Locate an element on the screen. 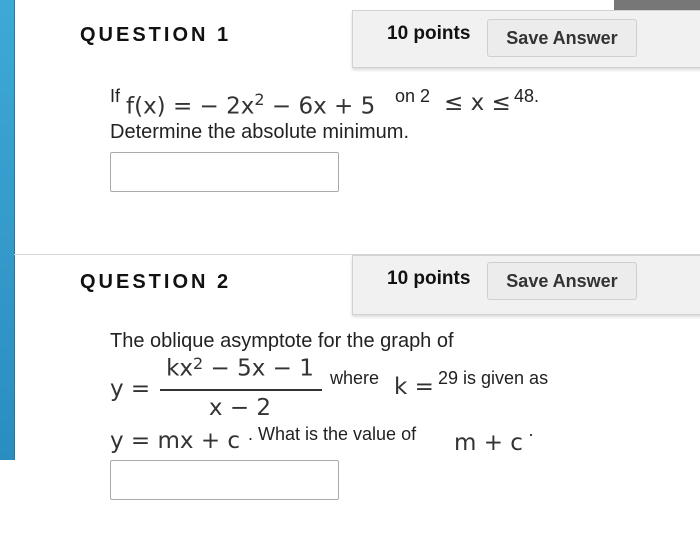  m-plus-c: m + c is located at coordinates (488, 443).